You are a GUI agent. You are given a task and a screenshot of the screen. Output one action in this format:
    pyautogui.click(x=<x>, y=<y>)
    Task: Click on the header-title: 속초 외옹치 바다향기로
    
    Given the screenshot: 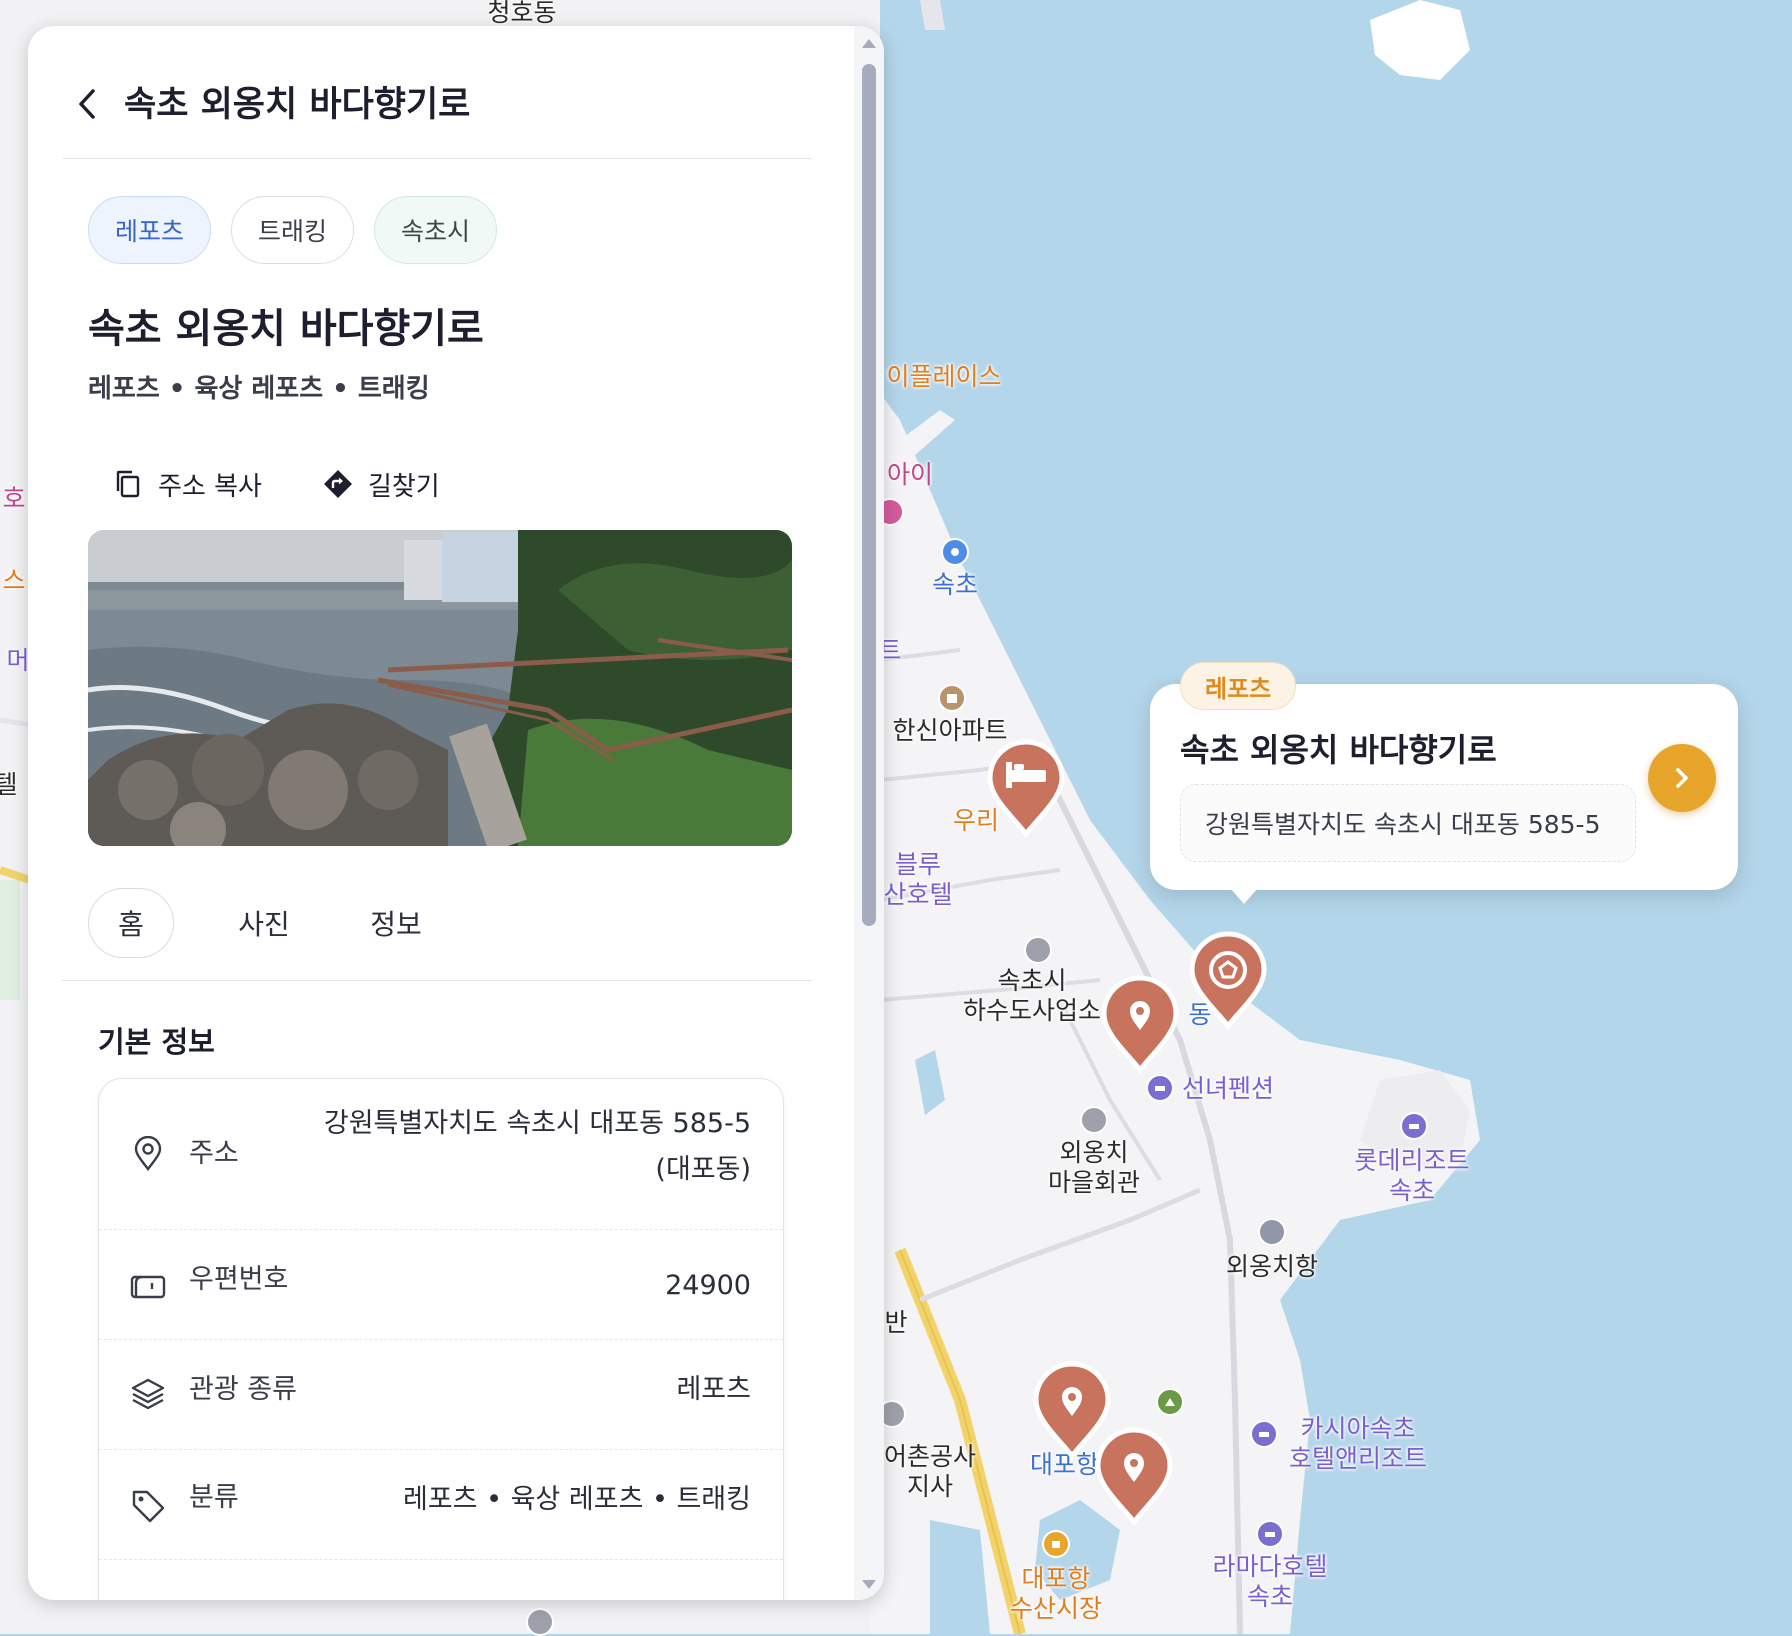 What is the action you would take?
    pyautogui.click(x=297, y=105)
    